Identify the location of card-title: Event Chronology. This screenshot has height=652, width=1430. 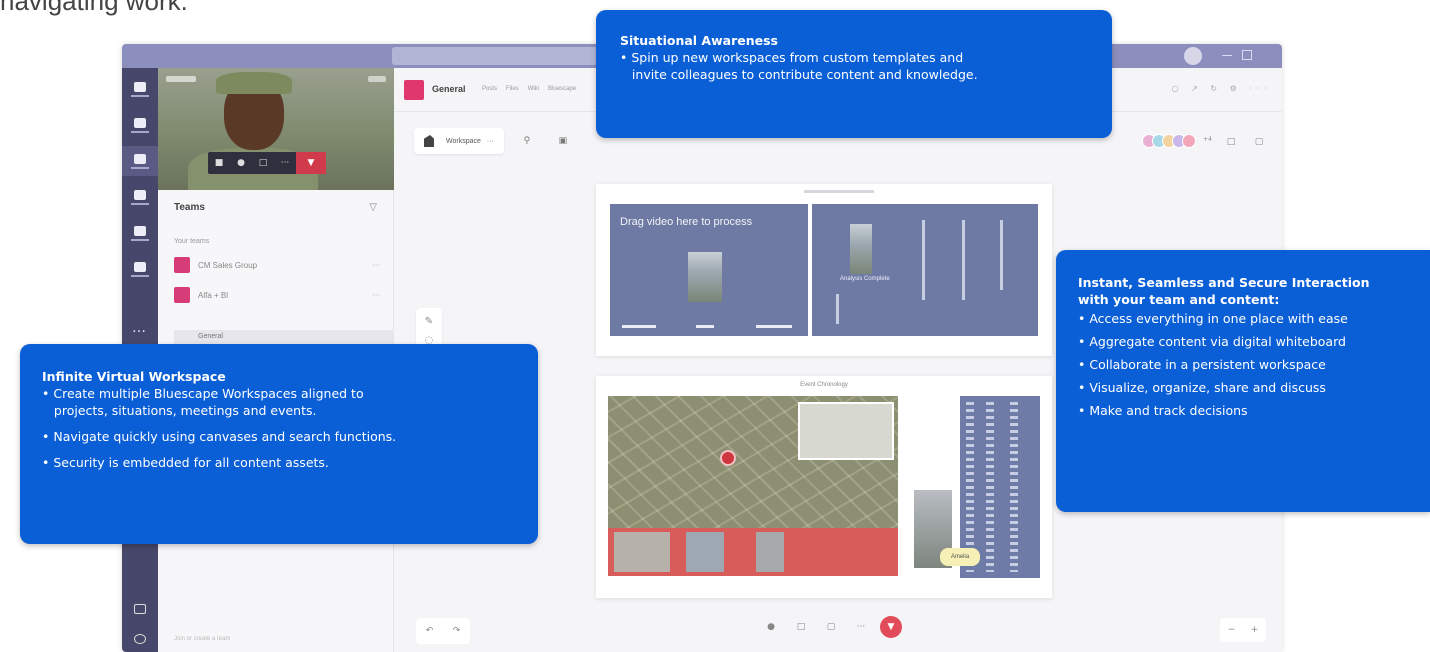
(824, 385).